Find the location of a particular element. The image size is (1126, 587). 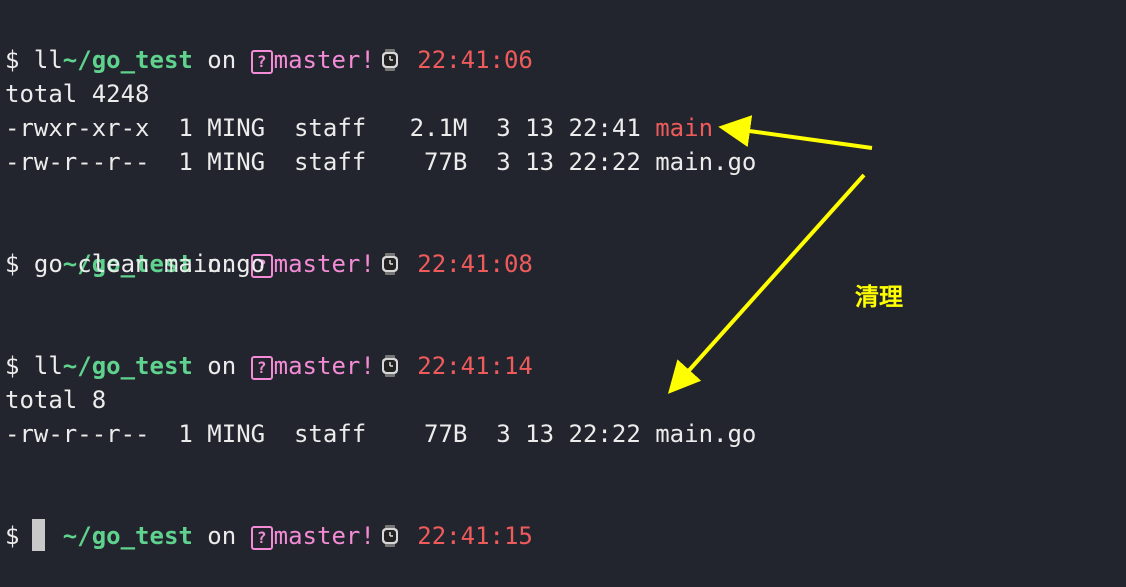

command-line: $ is located at coordinates (25, 536).